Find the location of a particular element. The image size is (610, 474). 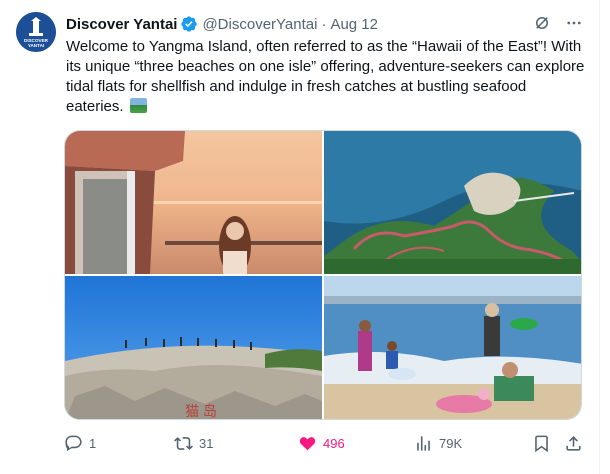

tweet-date: Aug 12 is located at coordinates (354, 24).